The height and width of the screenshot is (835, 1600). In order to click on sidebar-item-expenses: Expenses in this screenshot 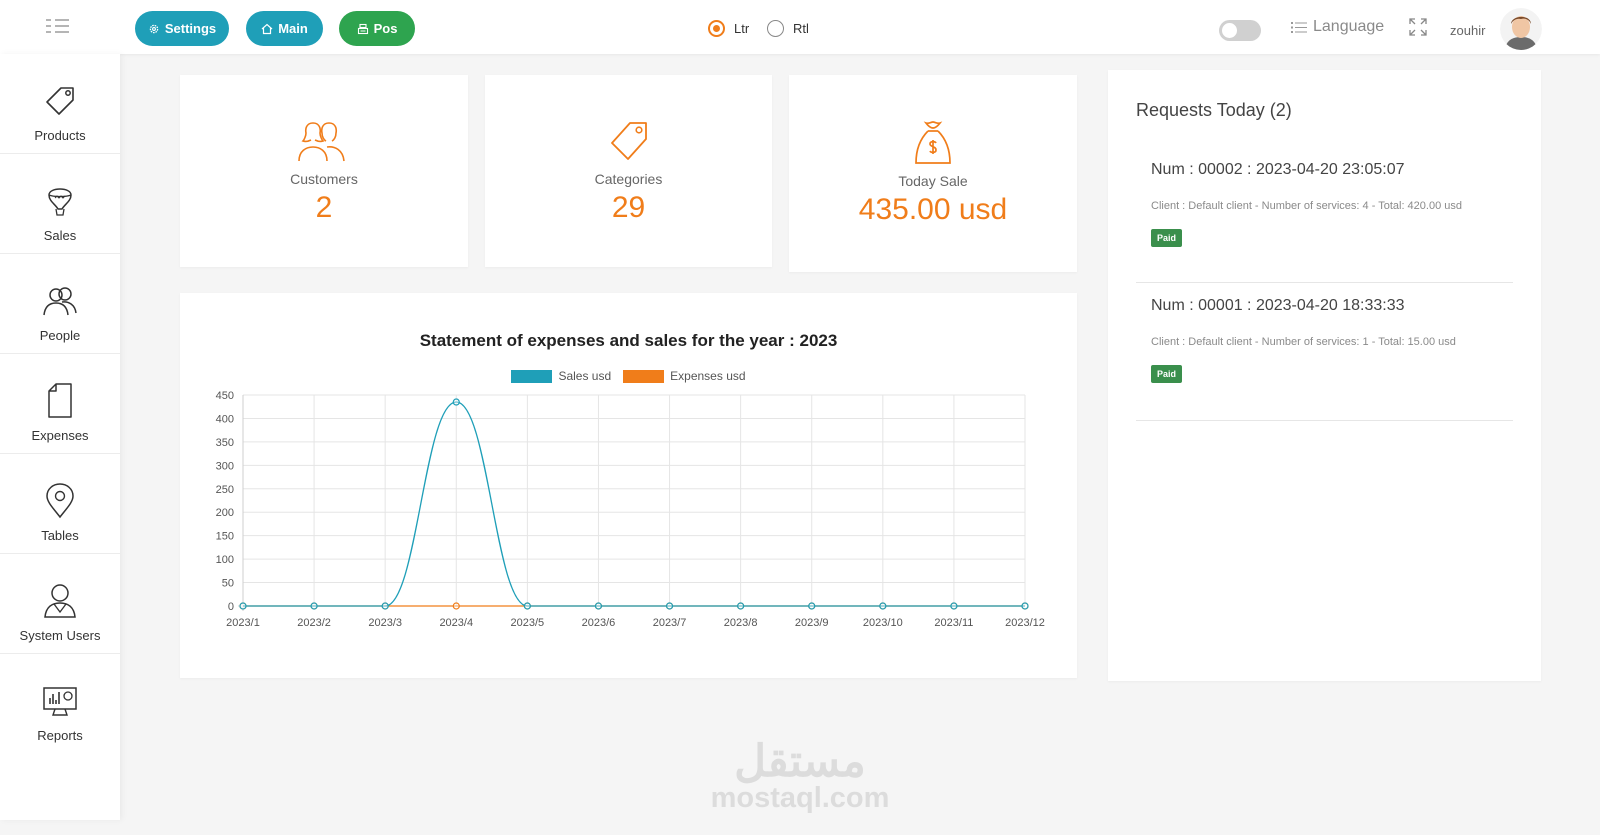, I will do `click(60, 404)`.